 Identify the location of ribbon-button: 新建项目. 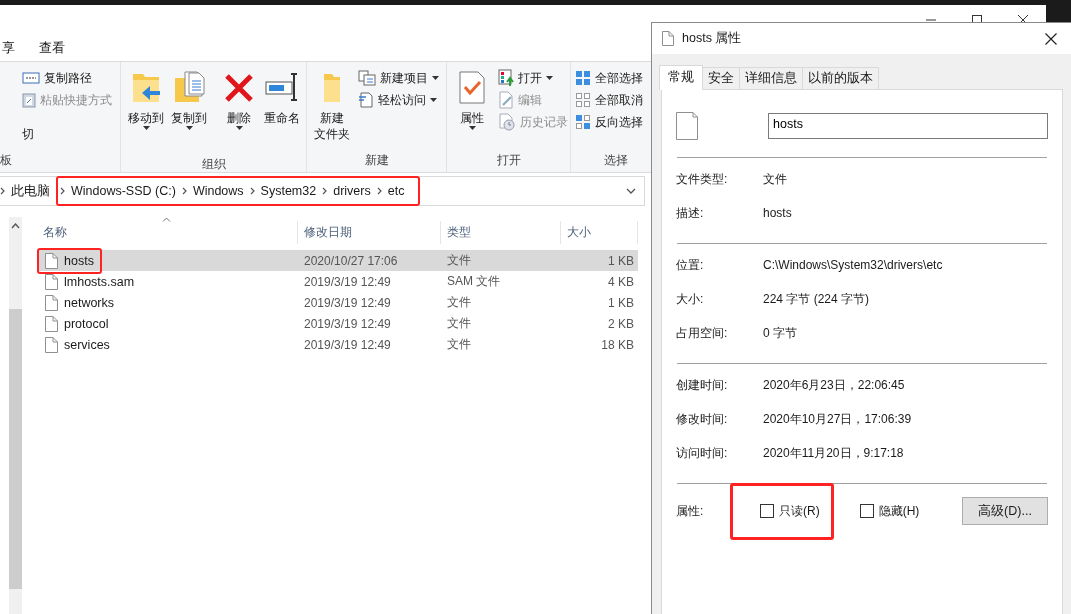
(398, 78).